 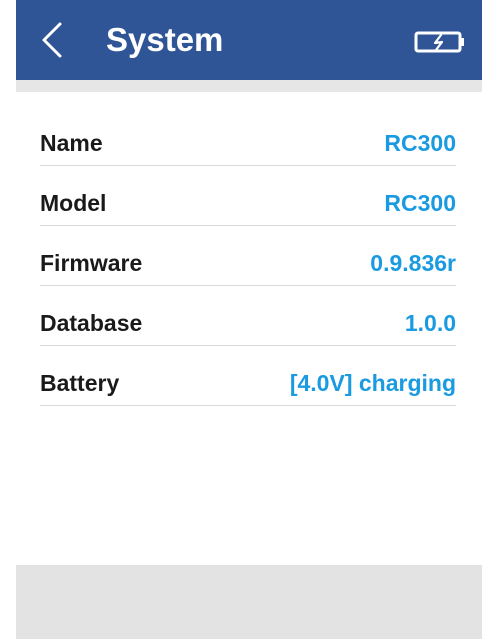 I want to click on back-button, so click(x=52, y=40).